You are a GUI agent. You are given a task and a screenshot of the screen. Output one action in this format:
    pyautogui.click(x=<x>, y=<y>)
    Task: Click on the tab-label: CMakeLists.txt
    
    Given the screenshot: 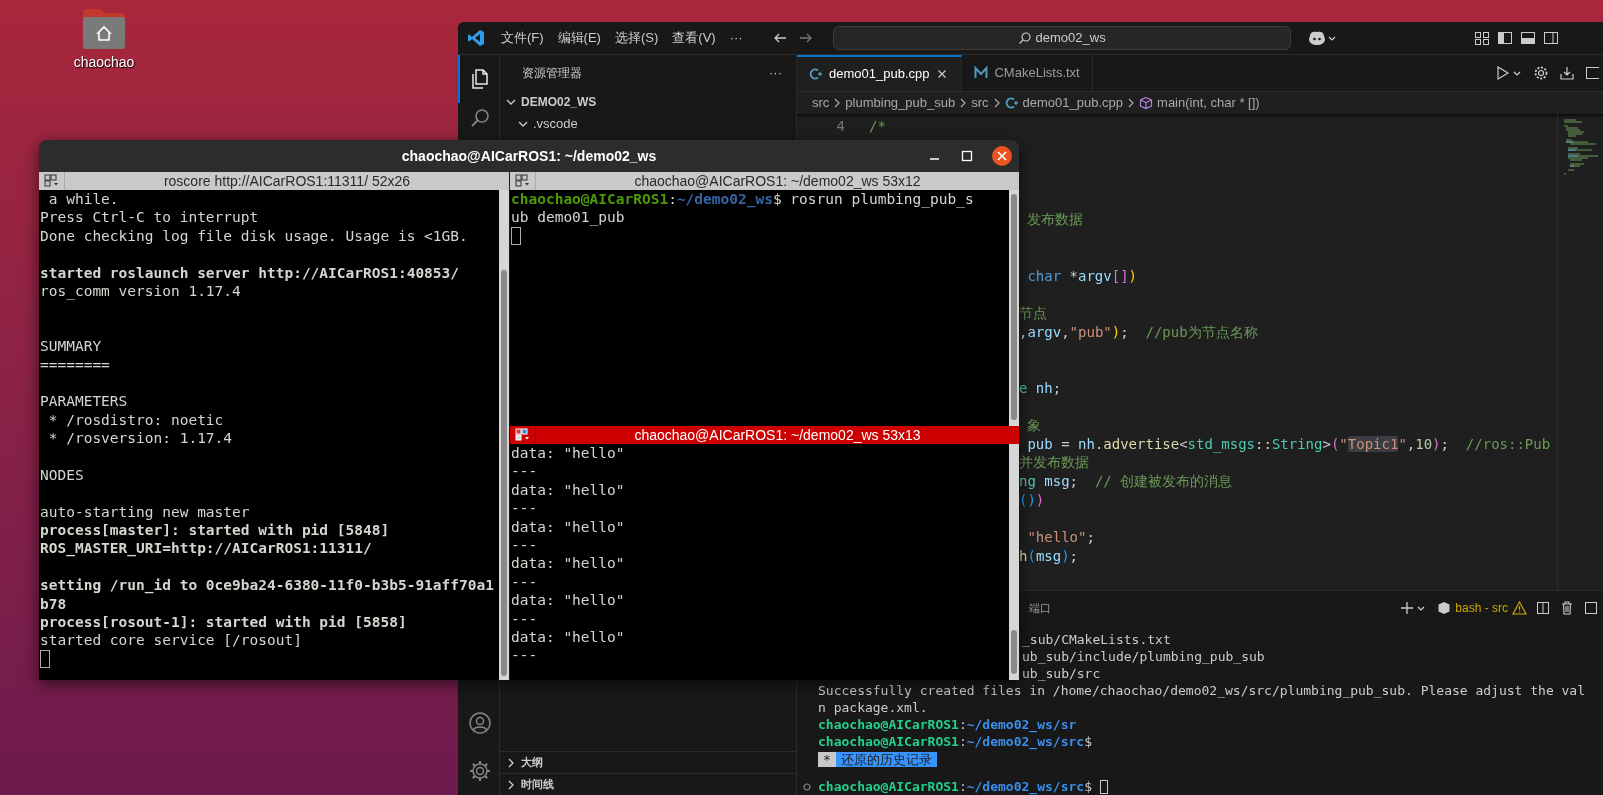 What is the action you would take?
    pyautogui.click(x=1037, y=73)
    